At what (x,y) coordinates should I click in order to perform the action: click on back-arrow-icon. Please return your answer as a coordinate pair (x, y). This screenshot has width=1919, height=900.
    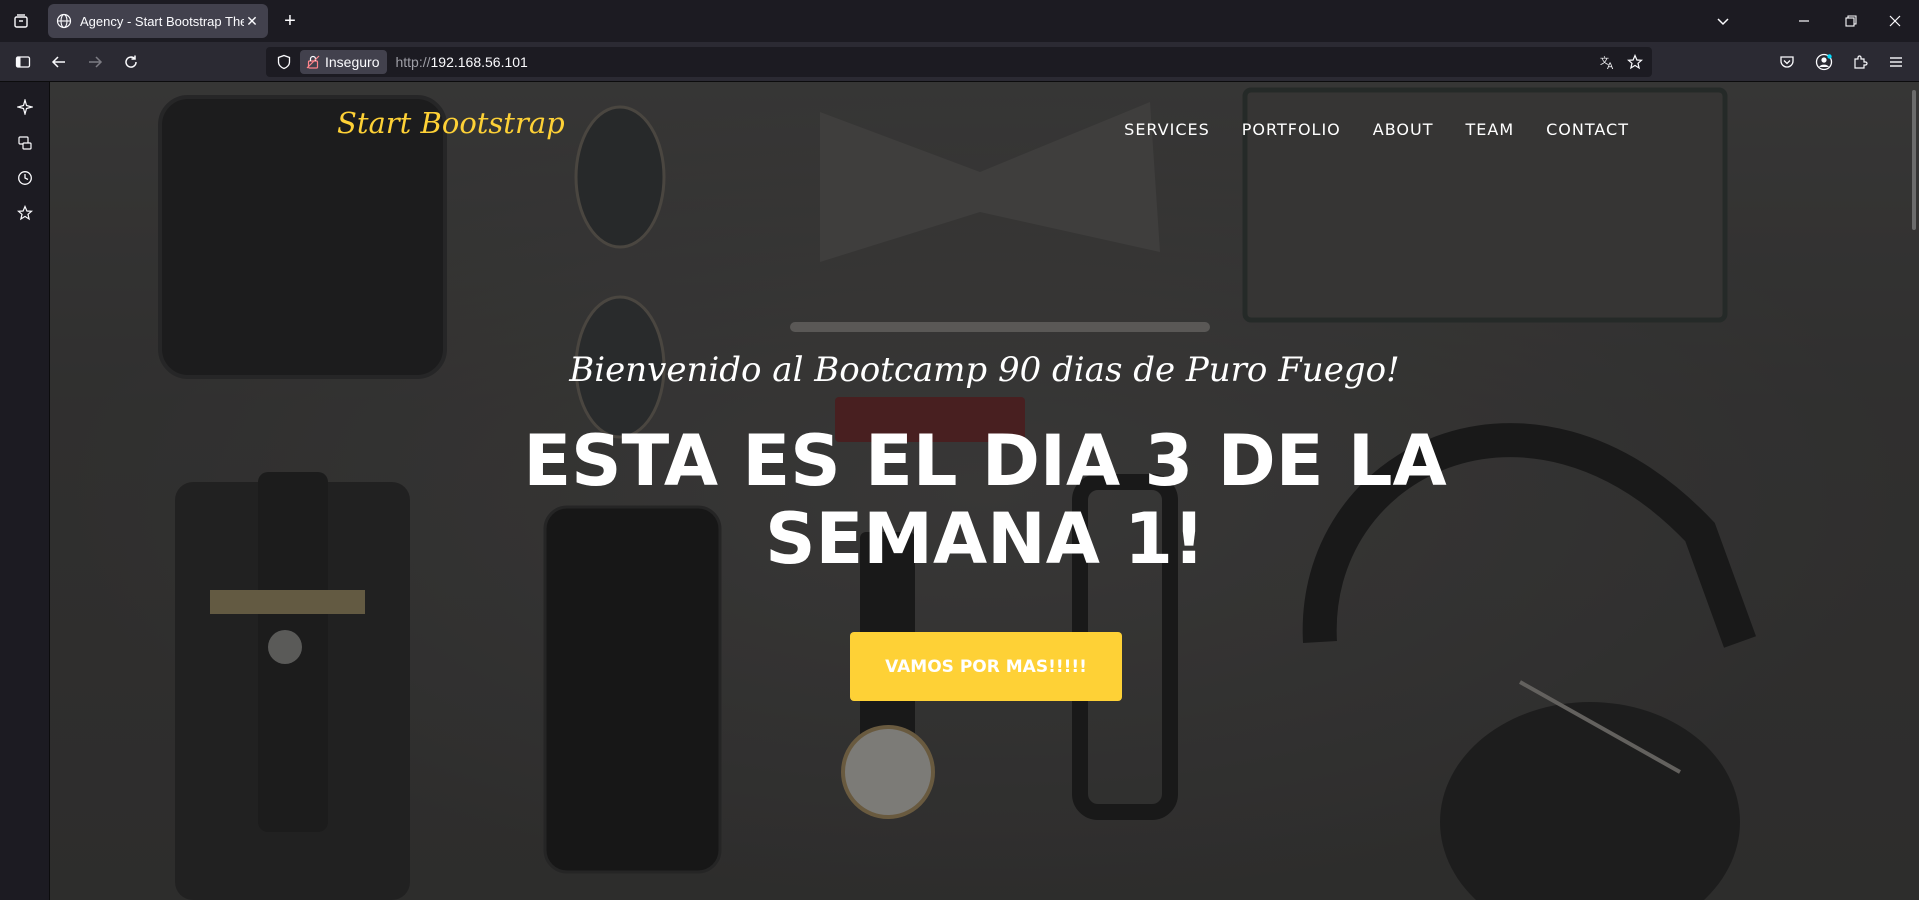
    Looking at the image, I should click on (59, 62).